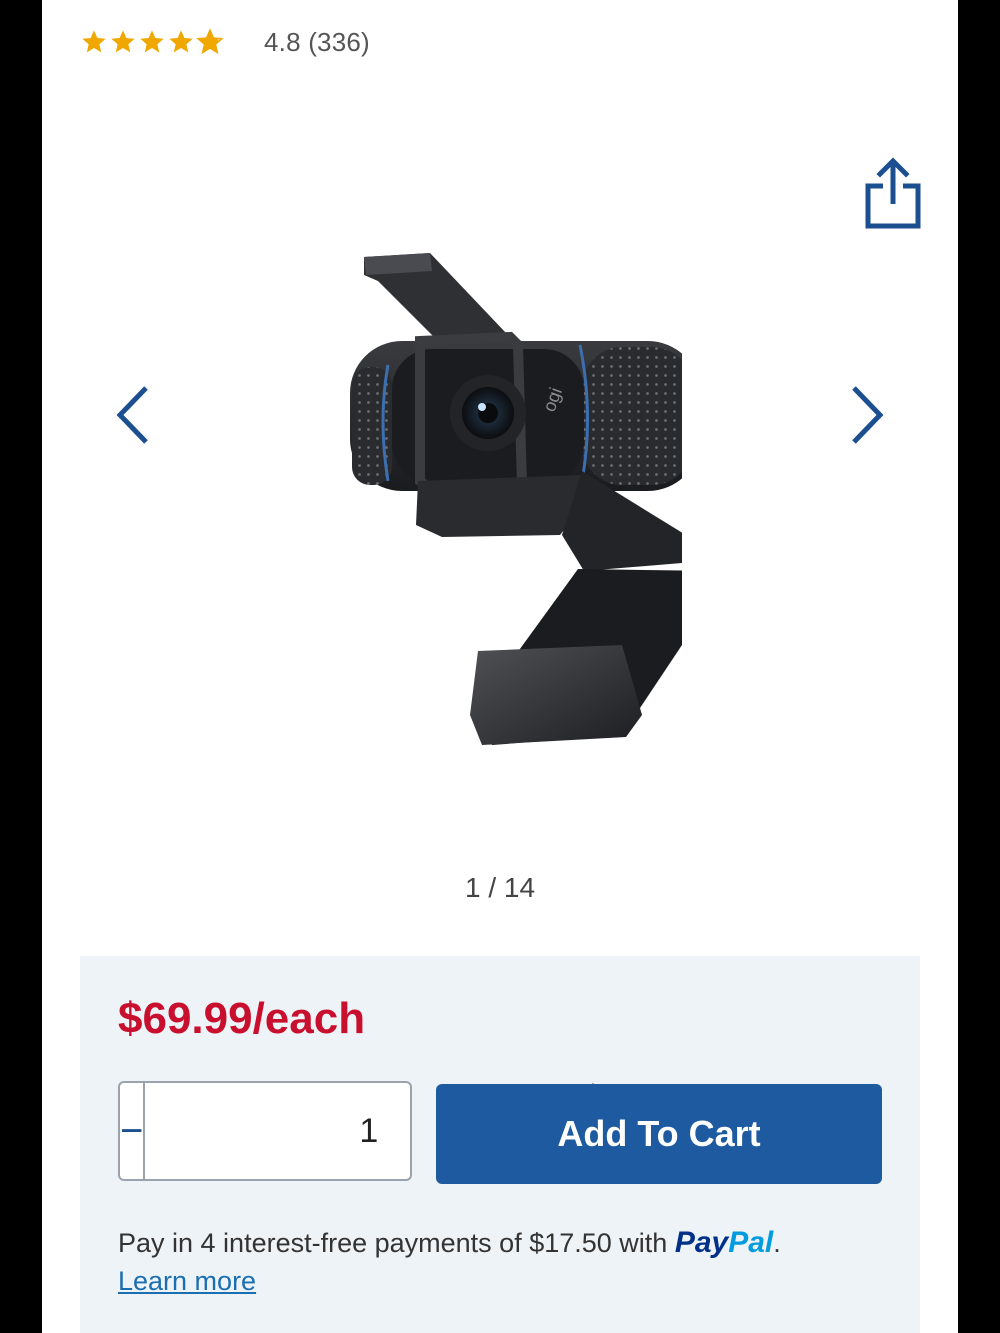  I want to click on star-rating, so click(152, 42).